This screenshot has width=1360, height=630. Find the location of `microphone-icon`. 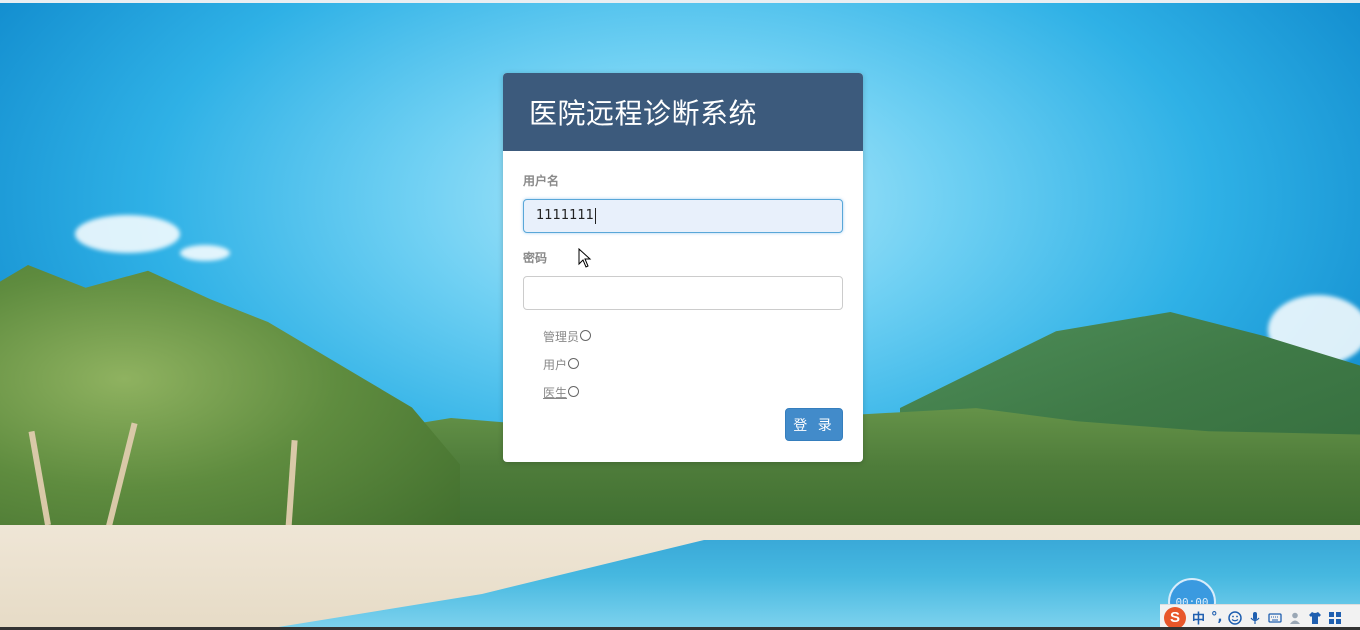

microphone-icon is located at coordinates (1255, 618).